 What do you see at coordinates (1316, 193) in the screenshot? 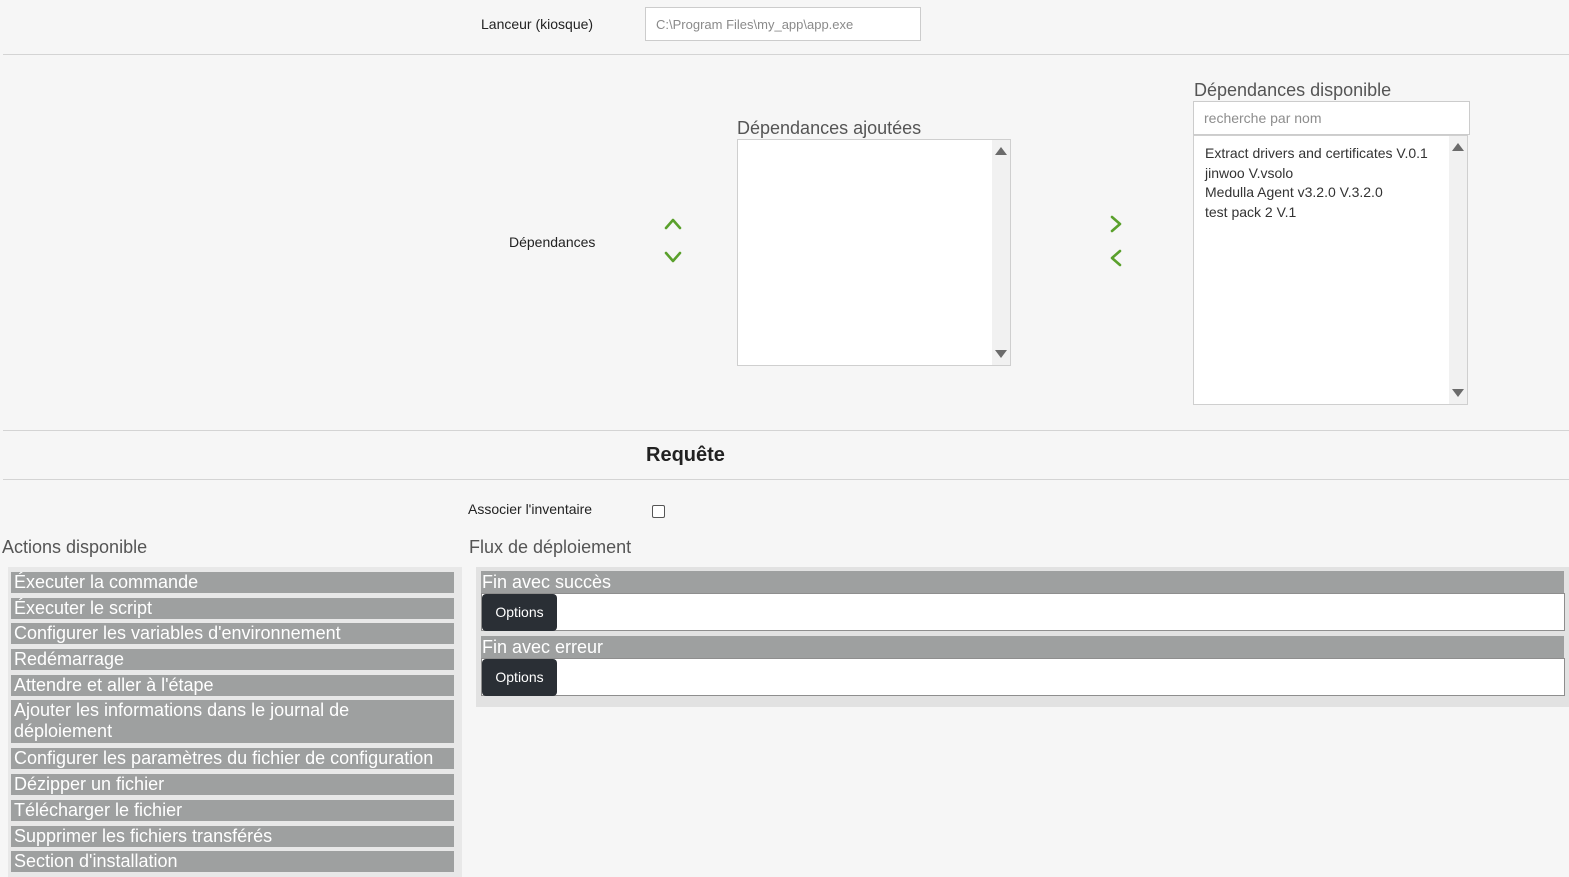
I see `list-item: Medulla Agent v3.2.0 V.3.2.0` at bounding box center [1316, 193].